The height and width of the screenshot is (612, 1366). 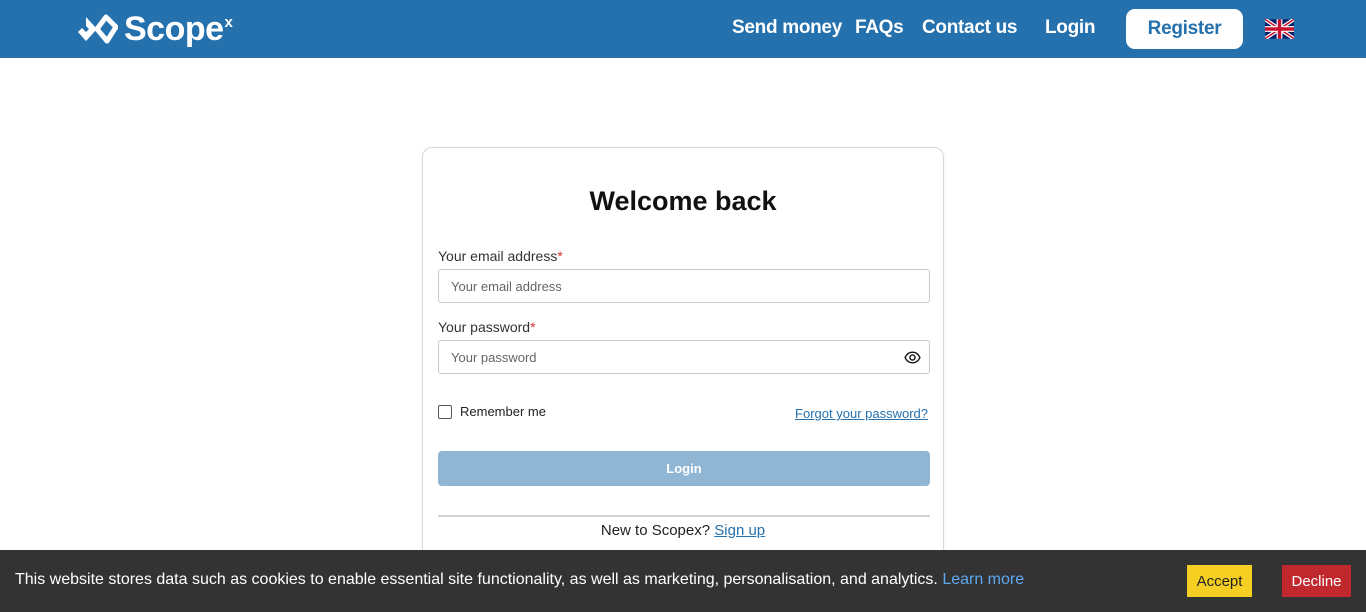 I want to click on nav-send-money: Send money, so click(x=787, y=28).